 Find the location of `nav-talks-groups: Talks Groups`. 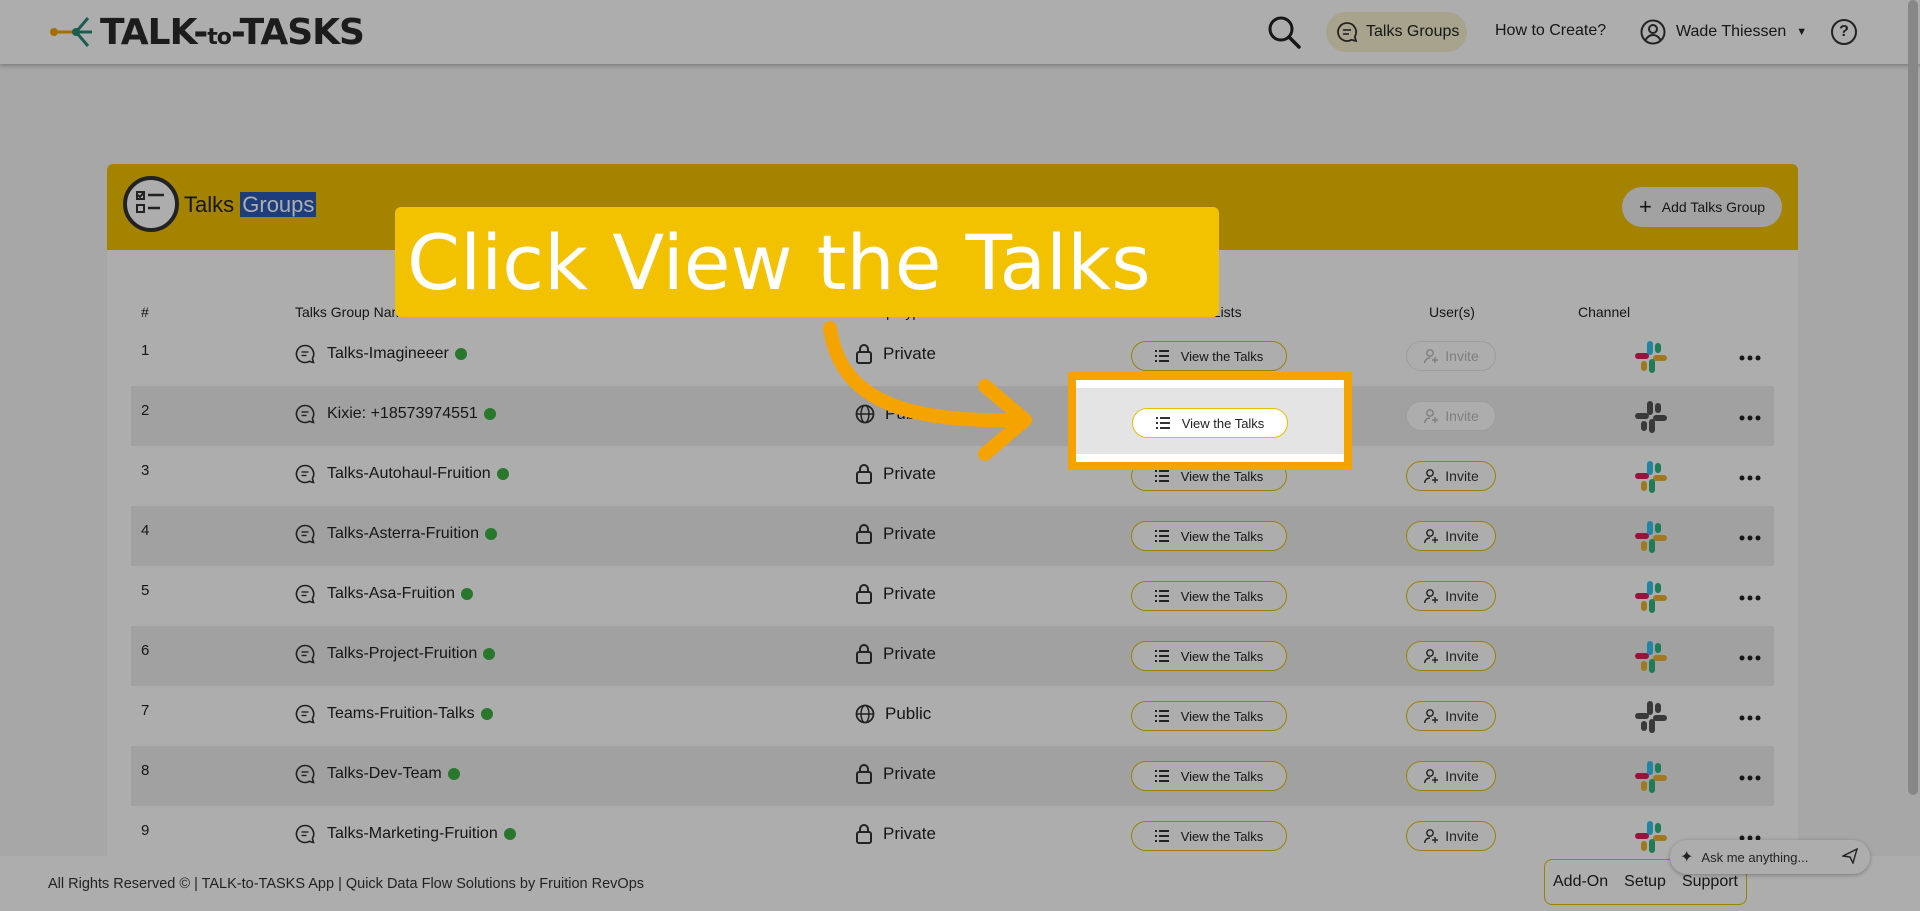

nav-talks-groups: Talks Groups is located at coordinates (1396, 32).